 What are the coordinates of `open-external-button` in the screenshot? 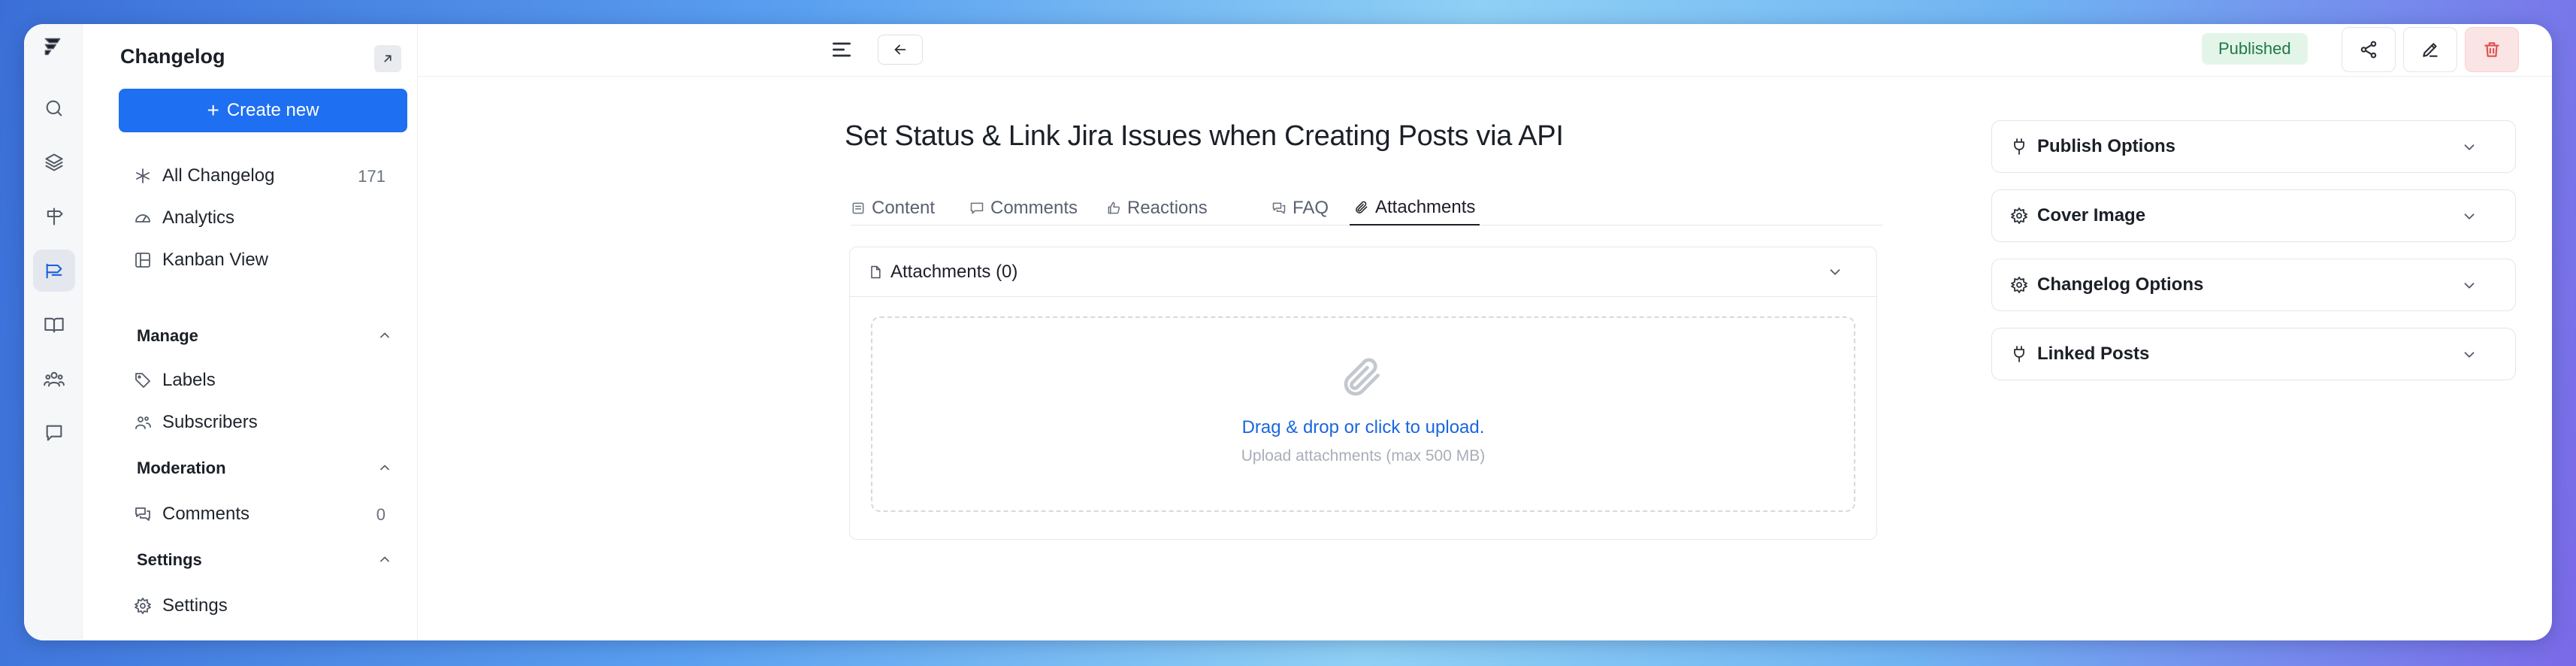 It's located at (388, 59).